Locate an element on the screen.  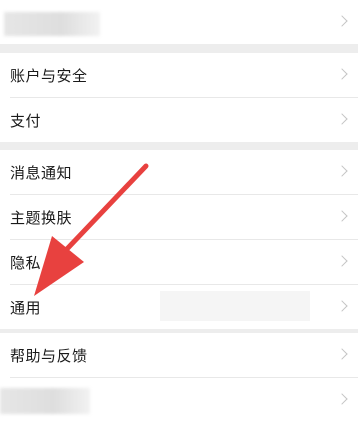
menu-item-account-security: 账户与安全 is located at coordinates (179, 75).